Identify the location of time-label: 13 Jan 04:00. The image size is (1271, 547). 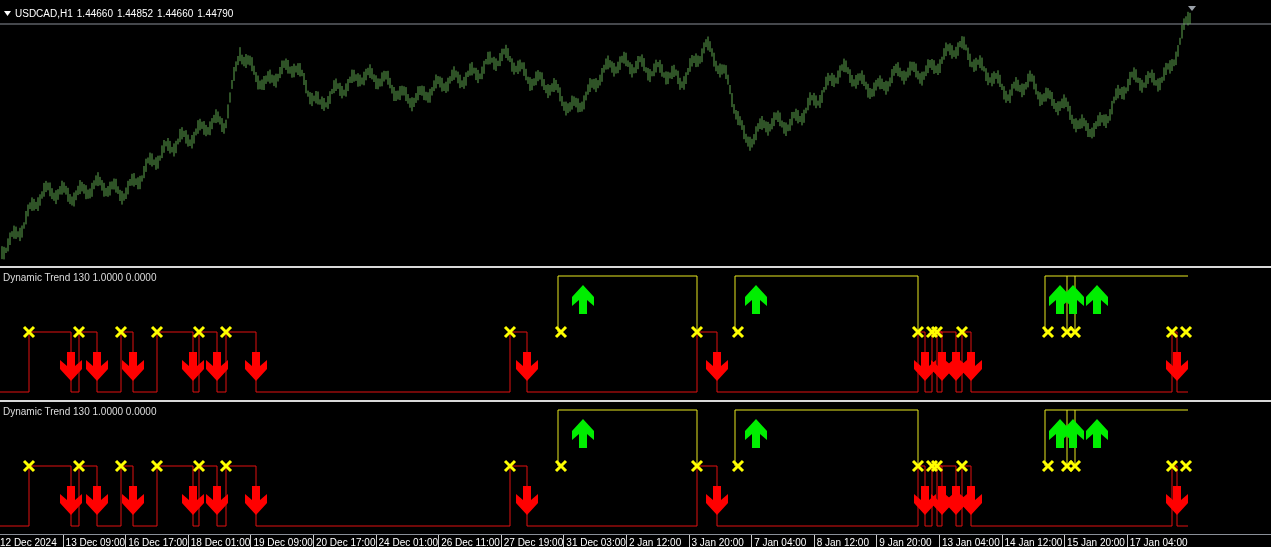
(970, 541).